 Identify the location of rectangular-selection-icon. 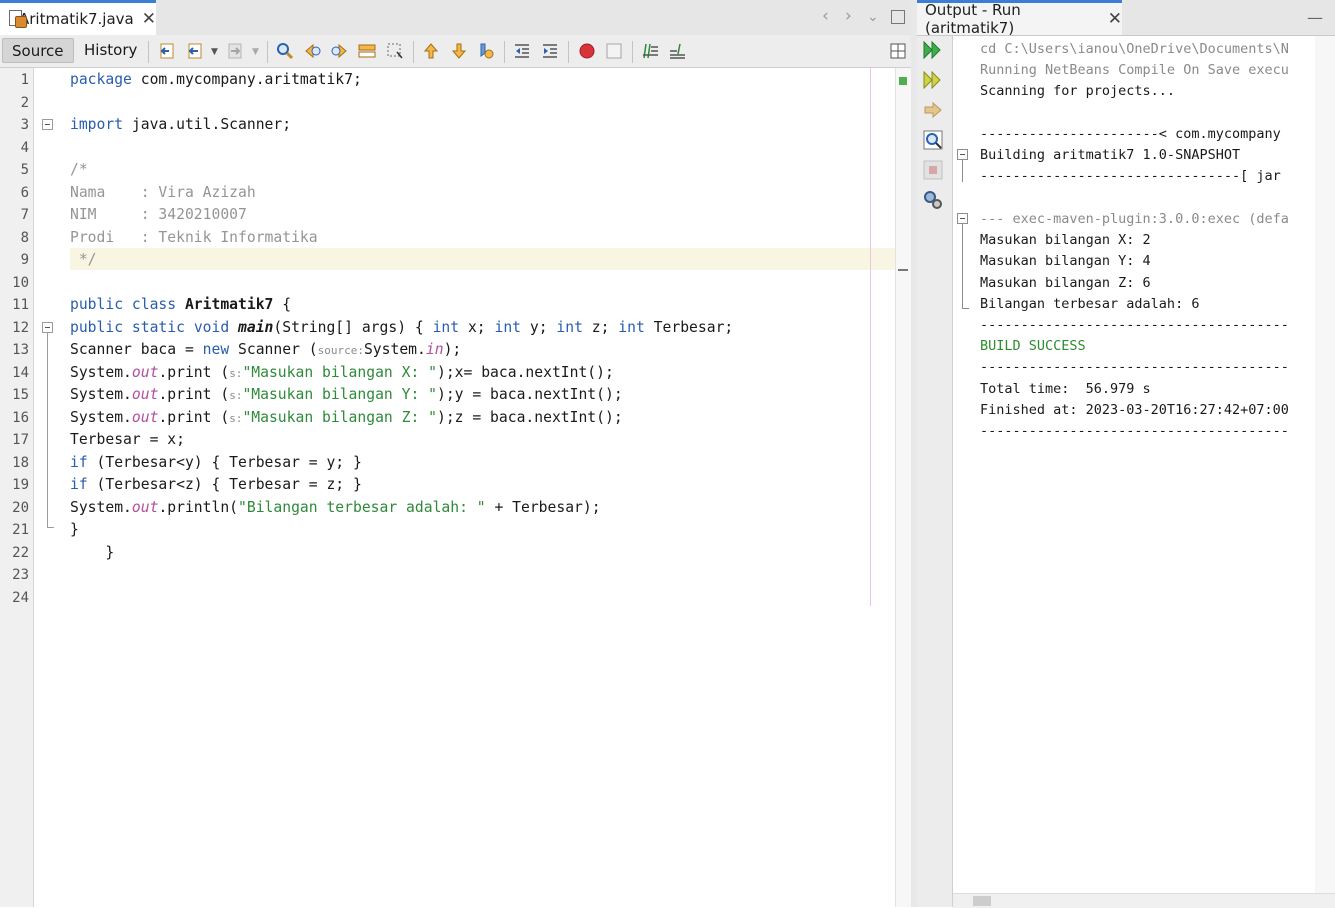
(395, 51).